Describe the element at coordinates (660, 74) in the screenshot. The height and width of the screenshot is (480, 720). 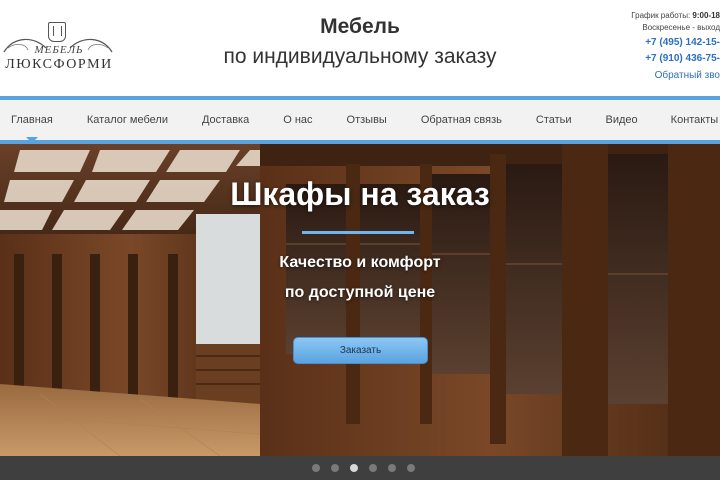
I see `callback-link: Обратный зво` at that location.